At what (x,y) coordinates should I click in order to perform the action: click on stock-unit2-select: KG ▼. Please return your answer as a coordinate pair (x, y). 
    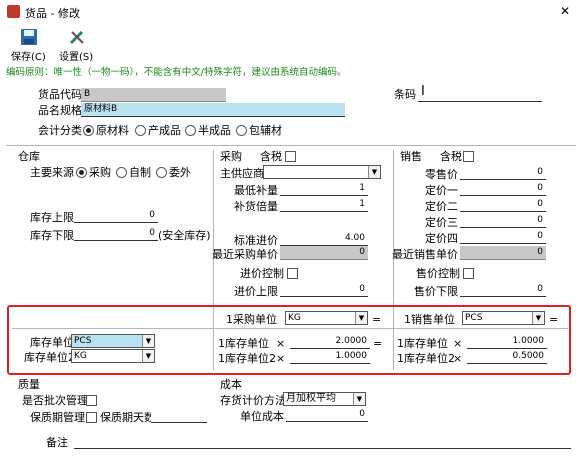
    Looking at the image, I should click on (113, 356).